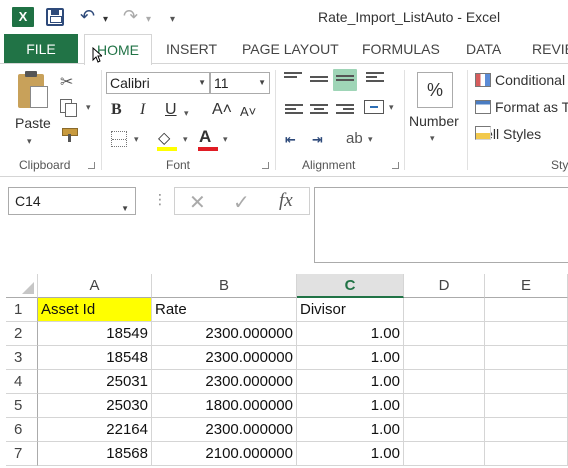  I want to click on cell-a1: Asset Id, so click(95, 310).